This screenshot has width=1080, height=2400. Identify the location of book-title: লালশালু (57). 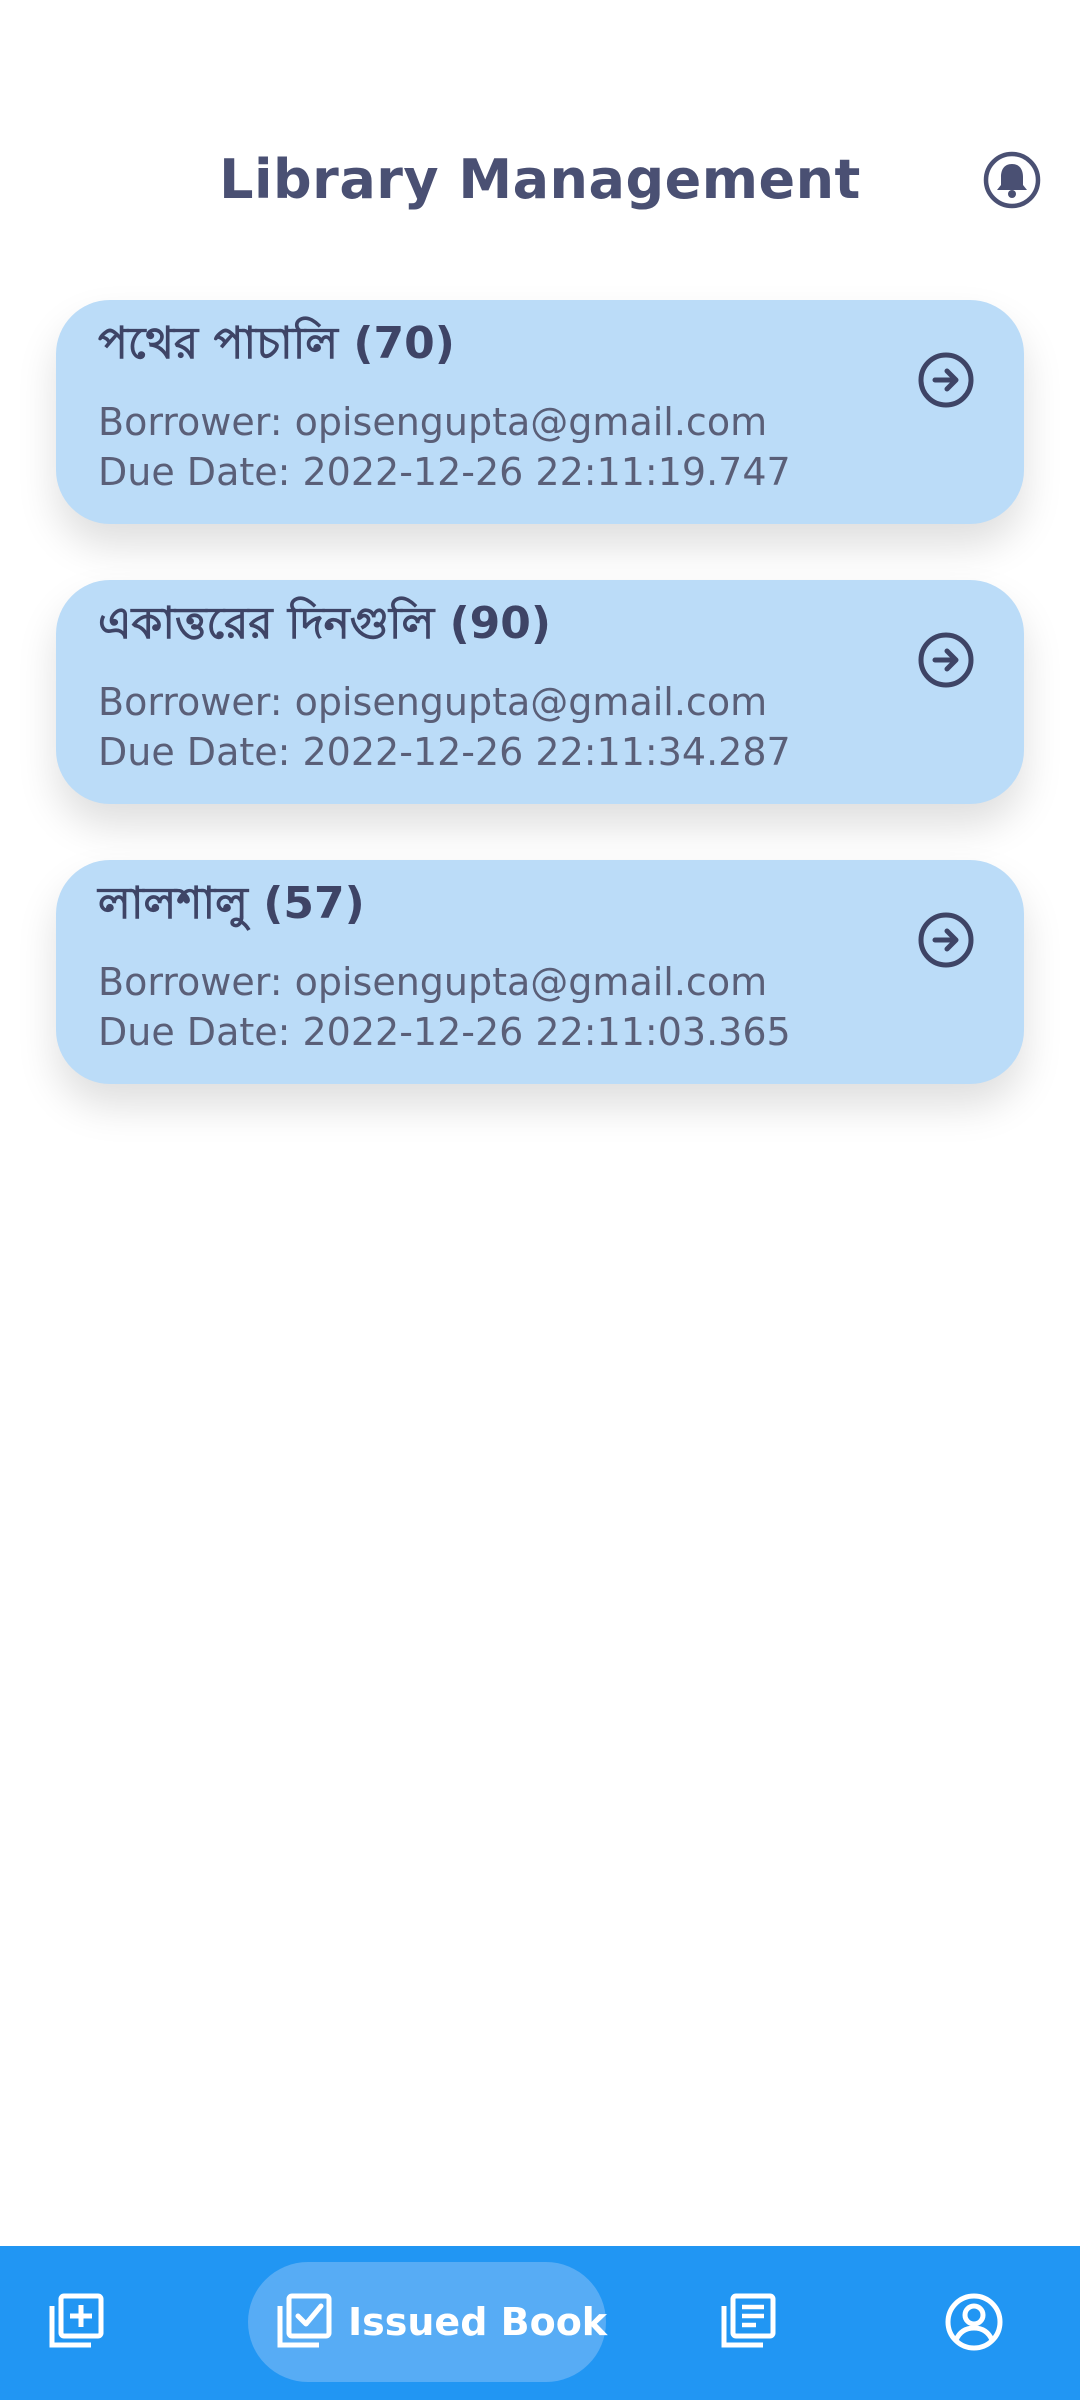
(231, 903).